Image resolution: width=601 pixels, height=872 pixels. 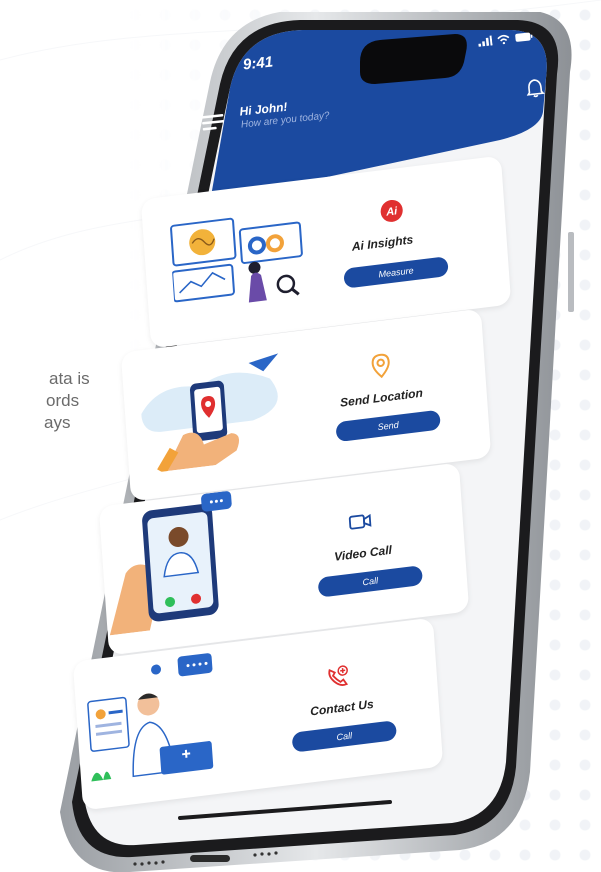 I want to click on video-call-illustration, so click(x=170, y=563).